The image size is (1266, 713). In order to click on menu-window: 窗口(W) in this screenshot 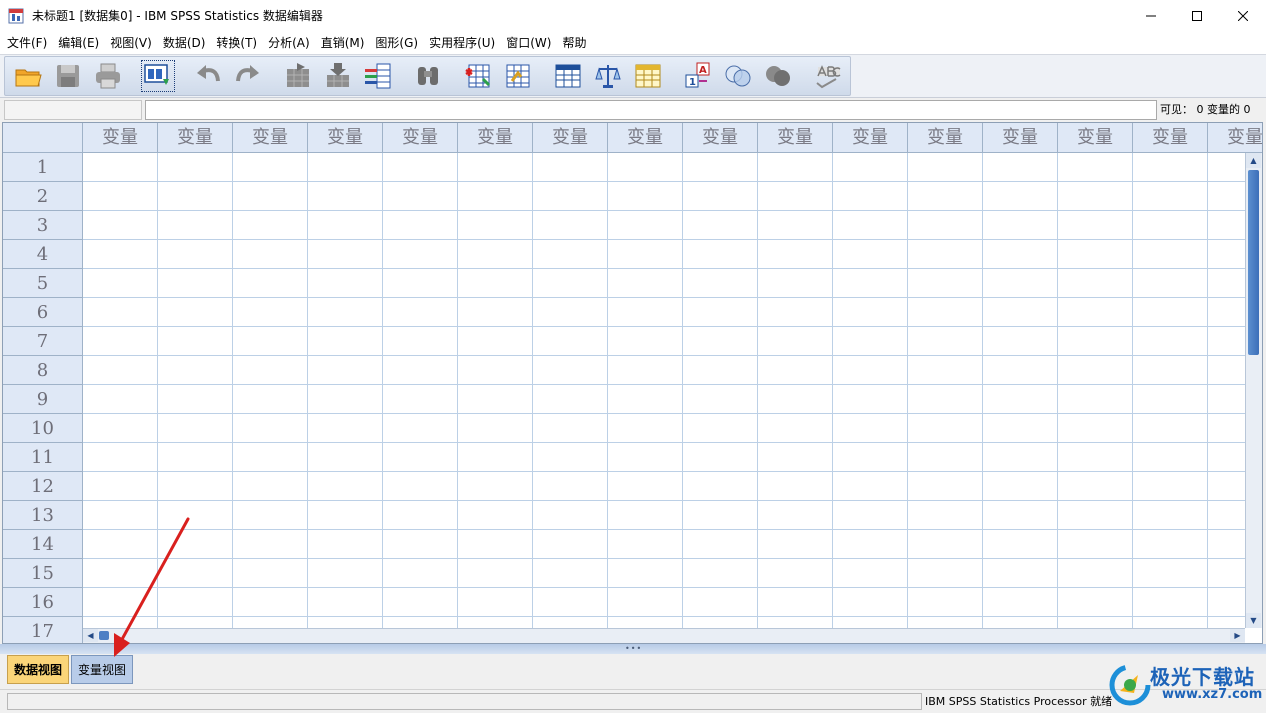, I will do `click(528, 43)`.